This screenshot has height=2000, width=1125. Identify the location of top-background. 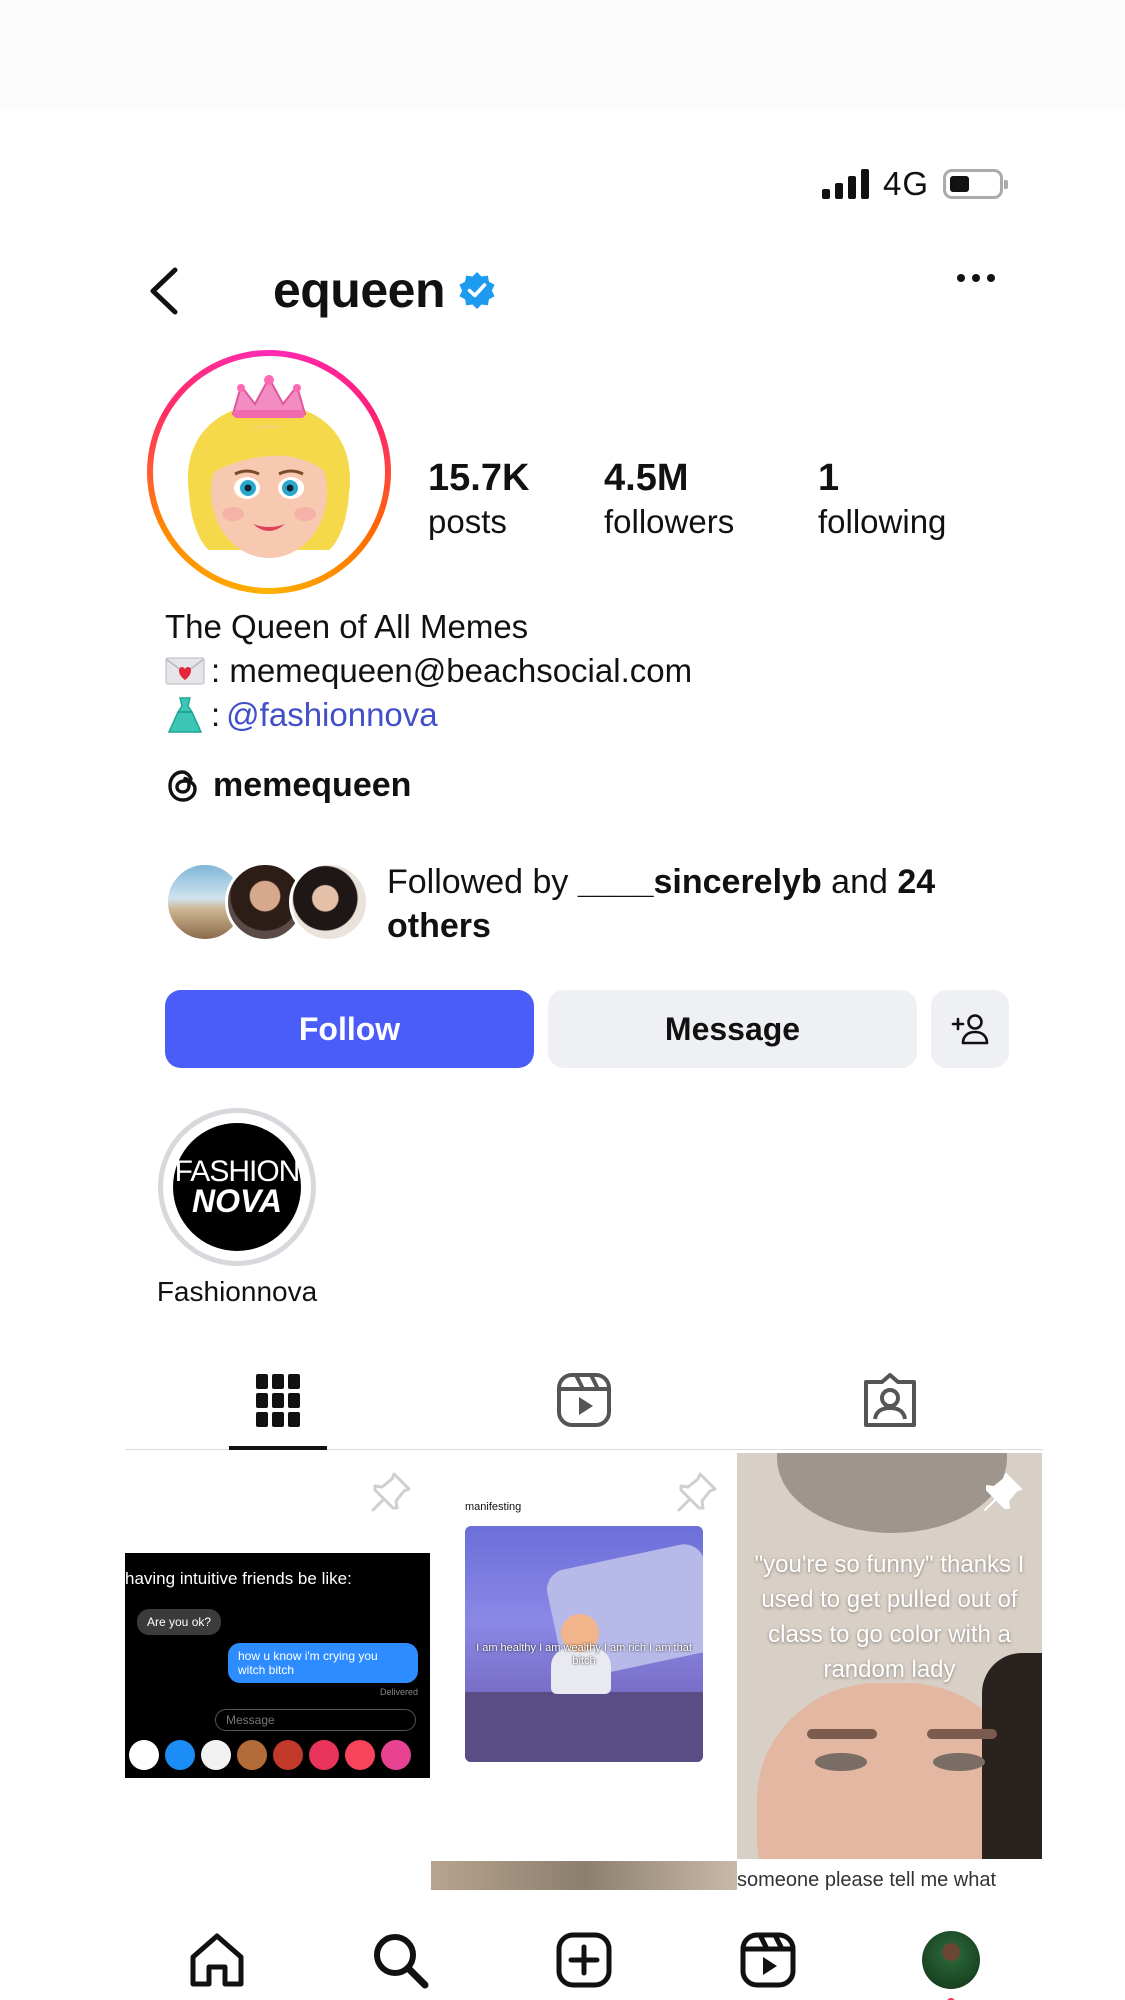
(562, 55).